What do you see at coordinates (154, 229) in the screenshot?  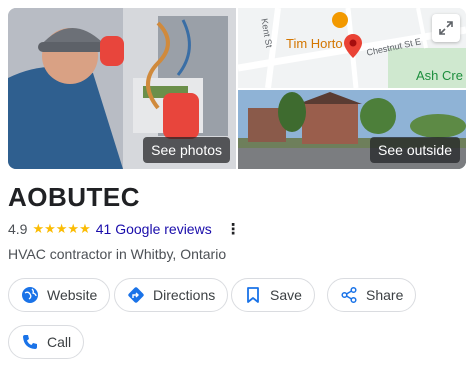 I see `reviews-link: 41 Google reviews` at bounding box center [154, 229].